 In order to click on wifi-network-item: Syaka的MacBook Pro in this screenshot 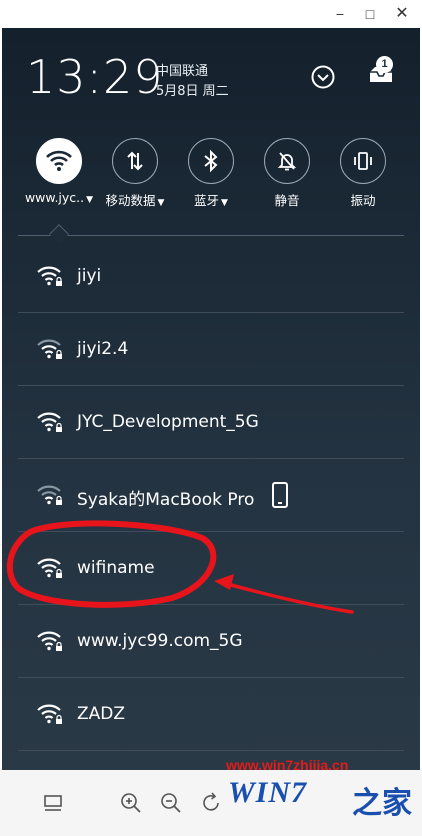, I will do `click(211, 495)`.